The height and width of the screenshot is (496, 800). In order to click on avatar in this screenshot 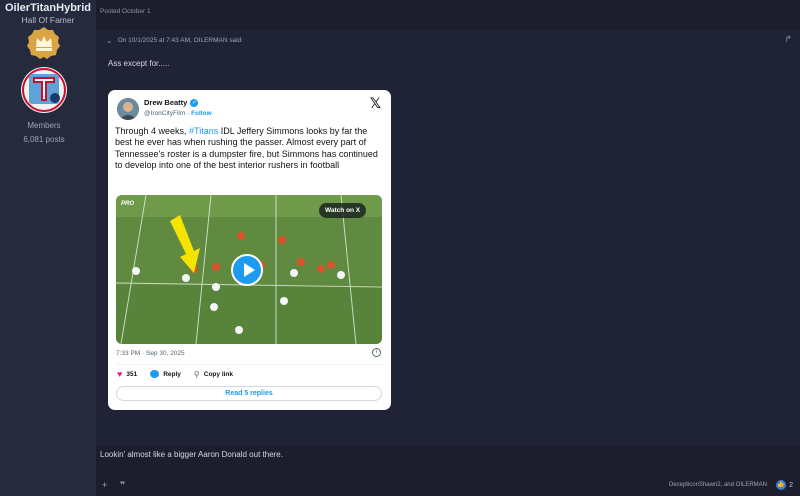, I will do `click(44, 90)`.